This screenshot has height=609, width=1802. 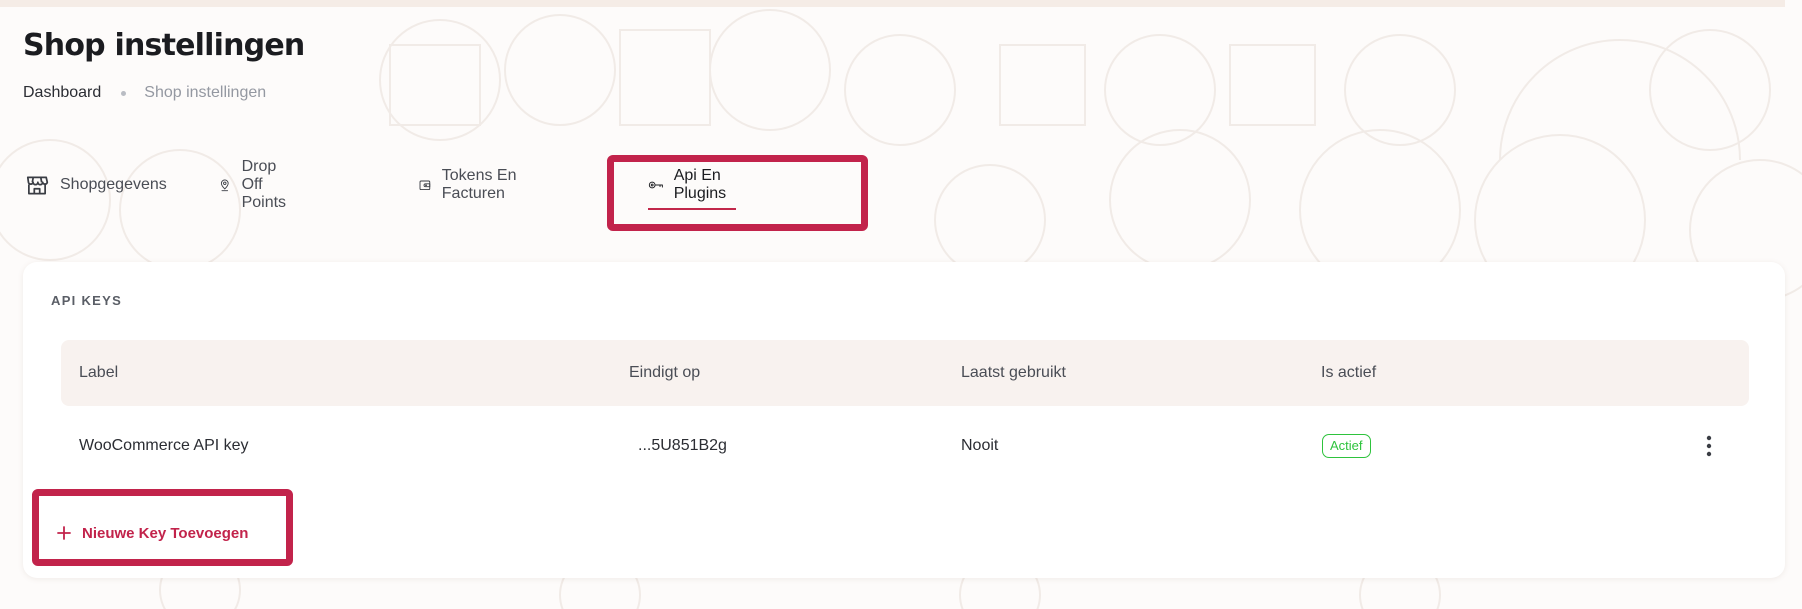 I want to click on column-header-is-actief: Is actief, so click(x=1349, y=372).